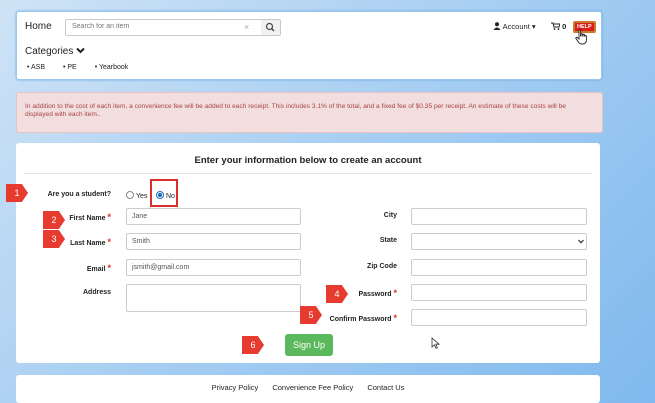 Image resolution: width=655 pixels, height=403 pixels. Describe the element at coordinates (213, 298) in the screenshot. I see `address-field` at that location.